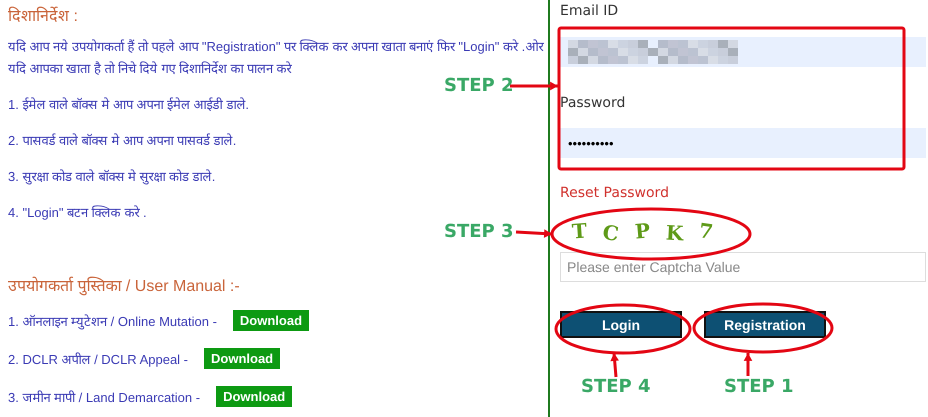 This screenshot has width=928, height=417. What do you see at coordinates (43, 16) in the screenshot?
I see `section-heading: दिशानिर्देश :` at bounding box center [43, 16].